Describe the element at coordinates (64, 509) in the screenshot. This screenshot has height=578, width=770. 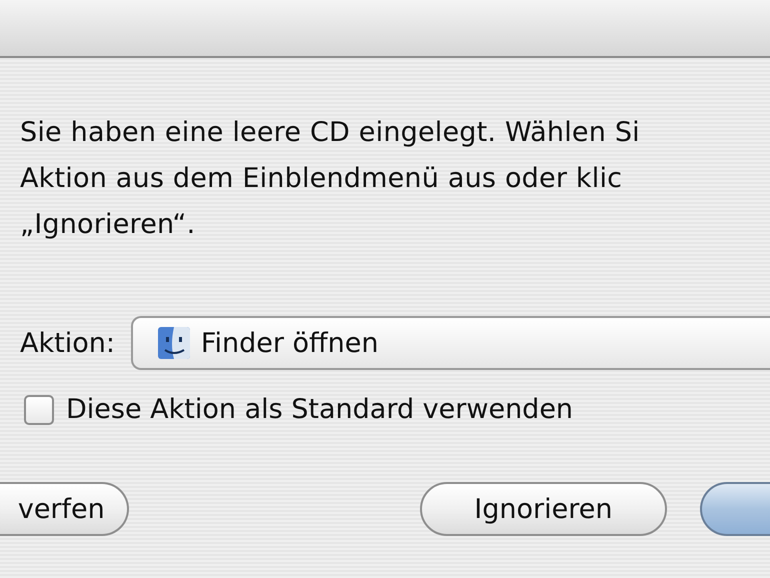
I see `cut-off-button: verfen` at that location.